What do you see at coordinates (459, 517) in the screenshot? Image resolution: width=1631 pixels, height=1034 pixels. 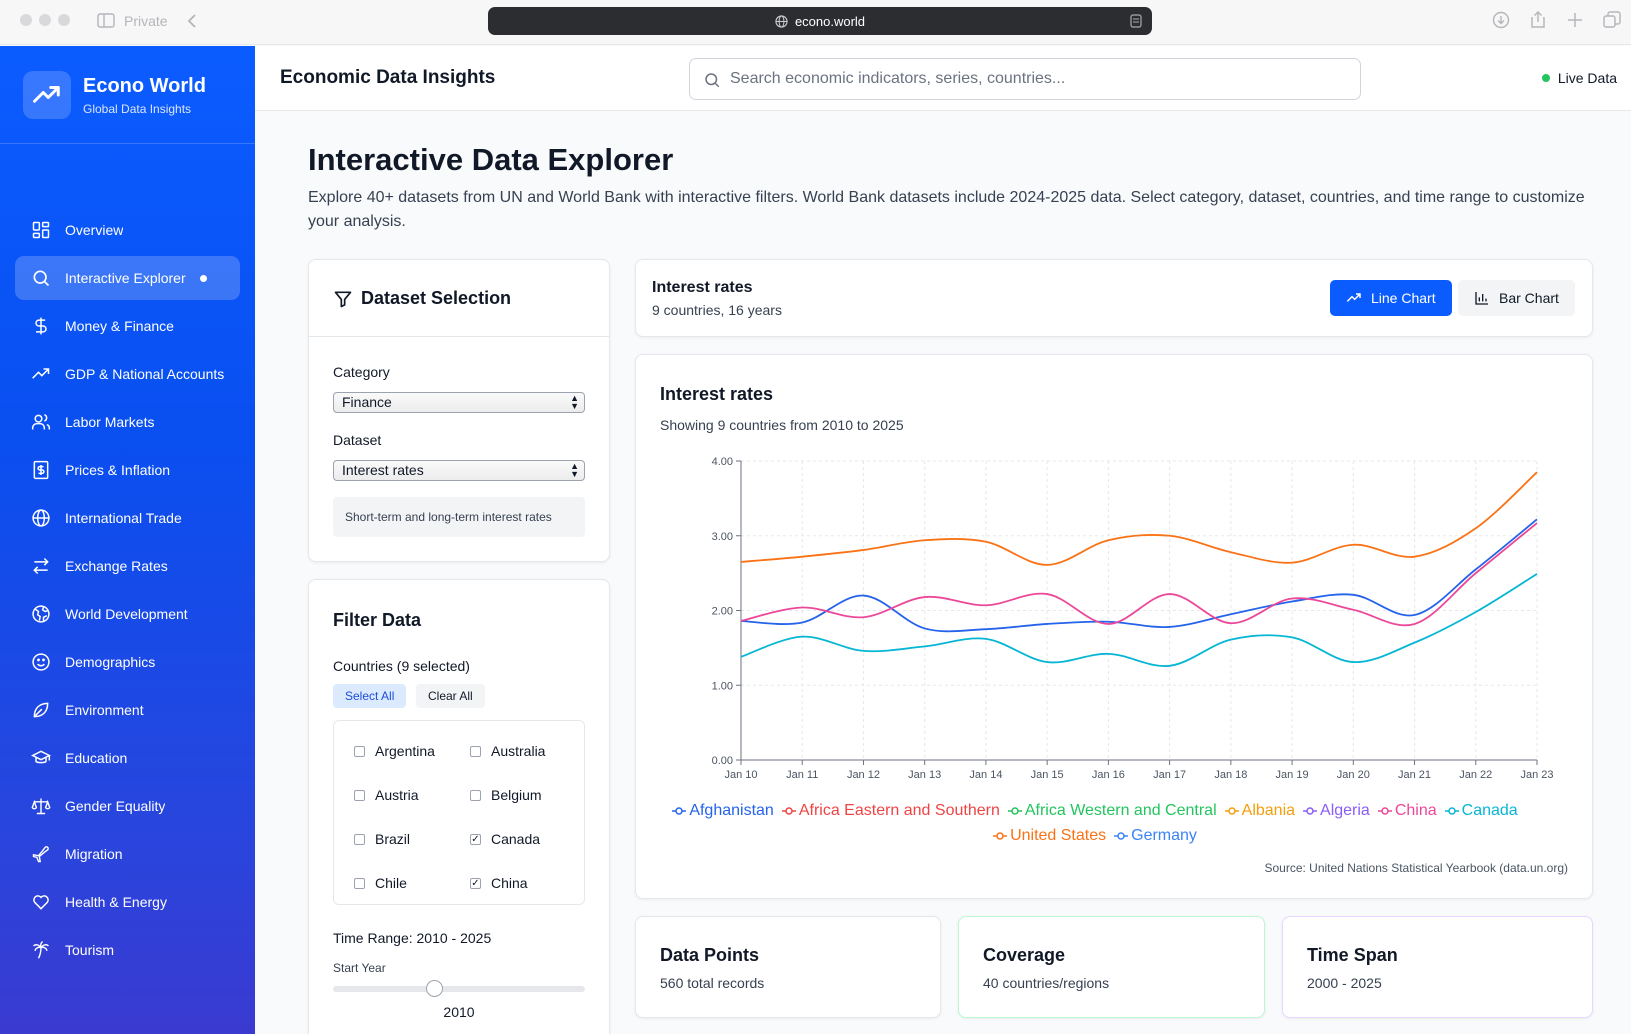 I see `dataset-description: Short-term and long-term interest rates` at bounding box center [459, 517].